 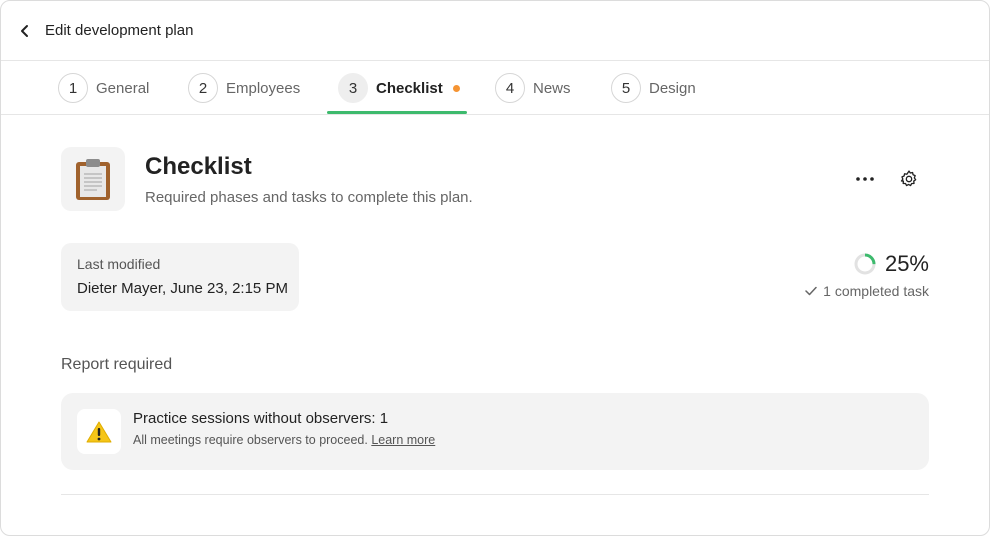 What do you see at coordinates (198, 166) in the screenshot?
I see `page-title: Checklist` at bounding box center [198, 166].